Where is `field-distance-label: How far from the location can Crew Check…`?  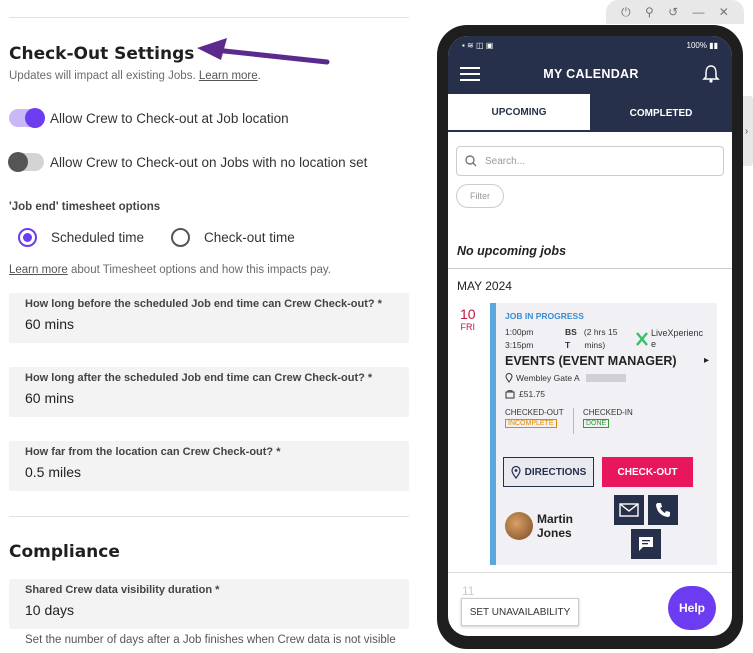 field-distance-label: How far from the location can Crew Check… is located at coordinates (153, 452).